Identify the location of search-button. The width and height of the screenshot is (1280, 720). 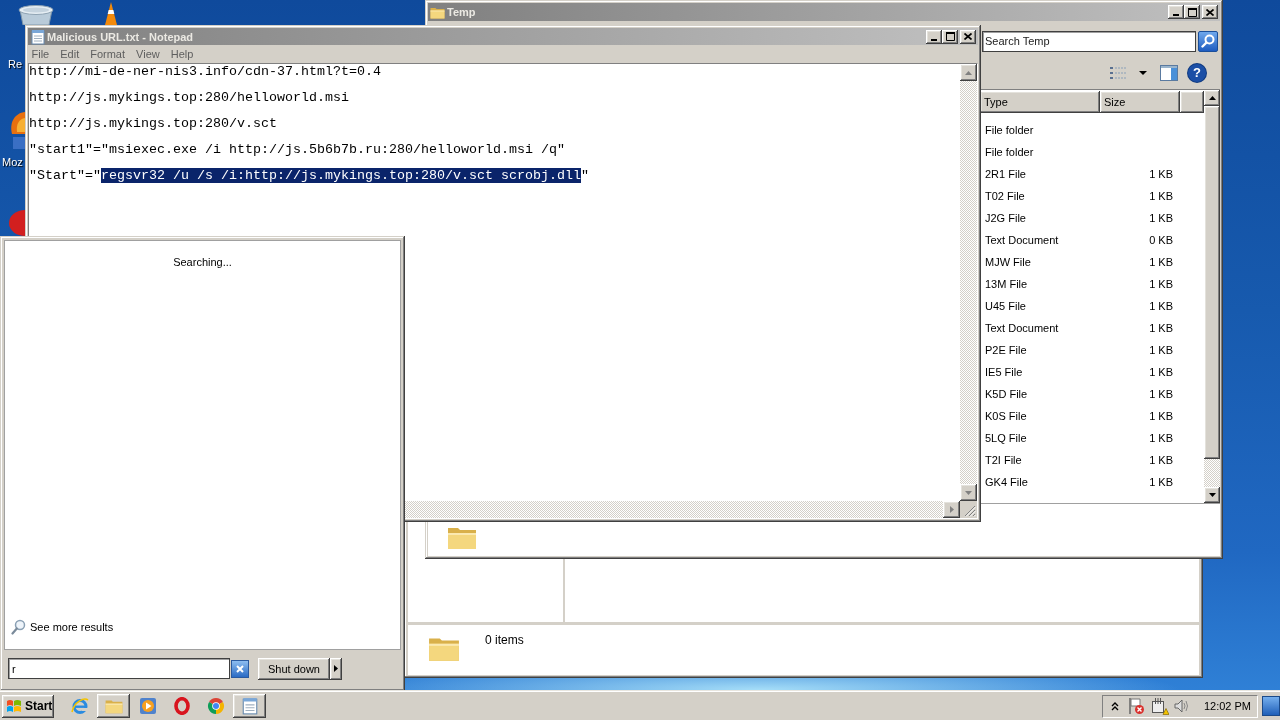
(1208, 41).